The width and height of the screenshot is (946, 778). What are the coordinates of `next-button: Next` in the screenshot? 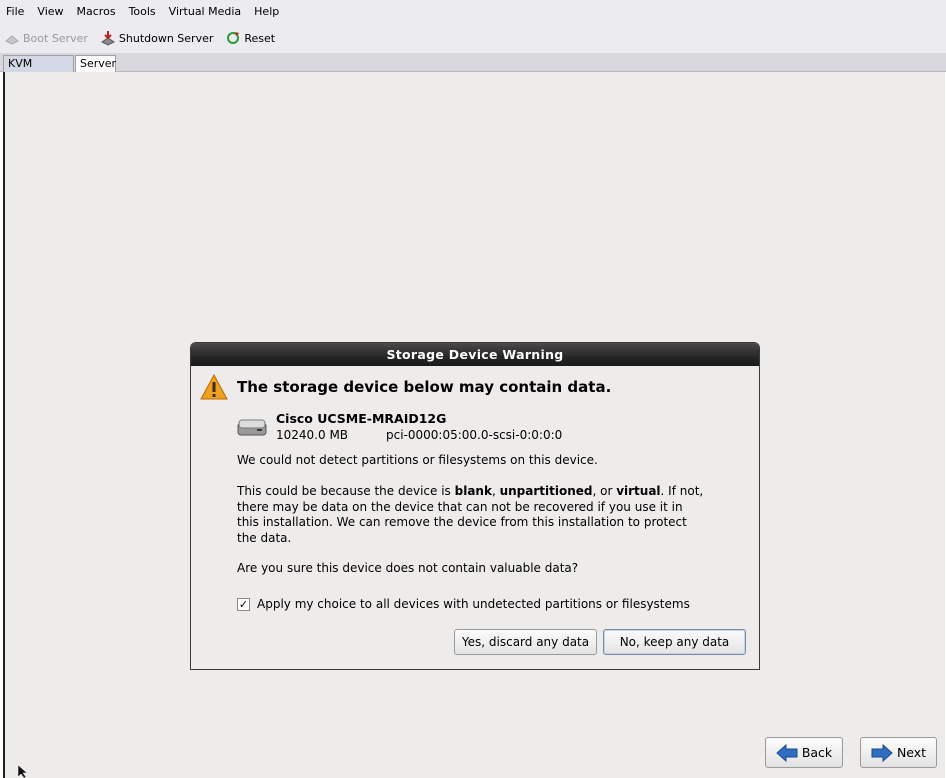 It's located at (898, 752).